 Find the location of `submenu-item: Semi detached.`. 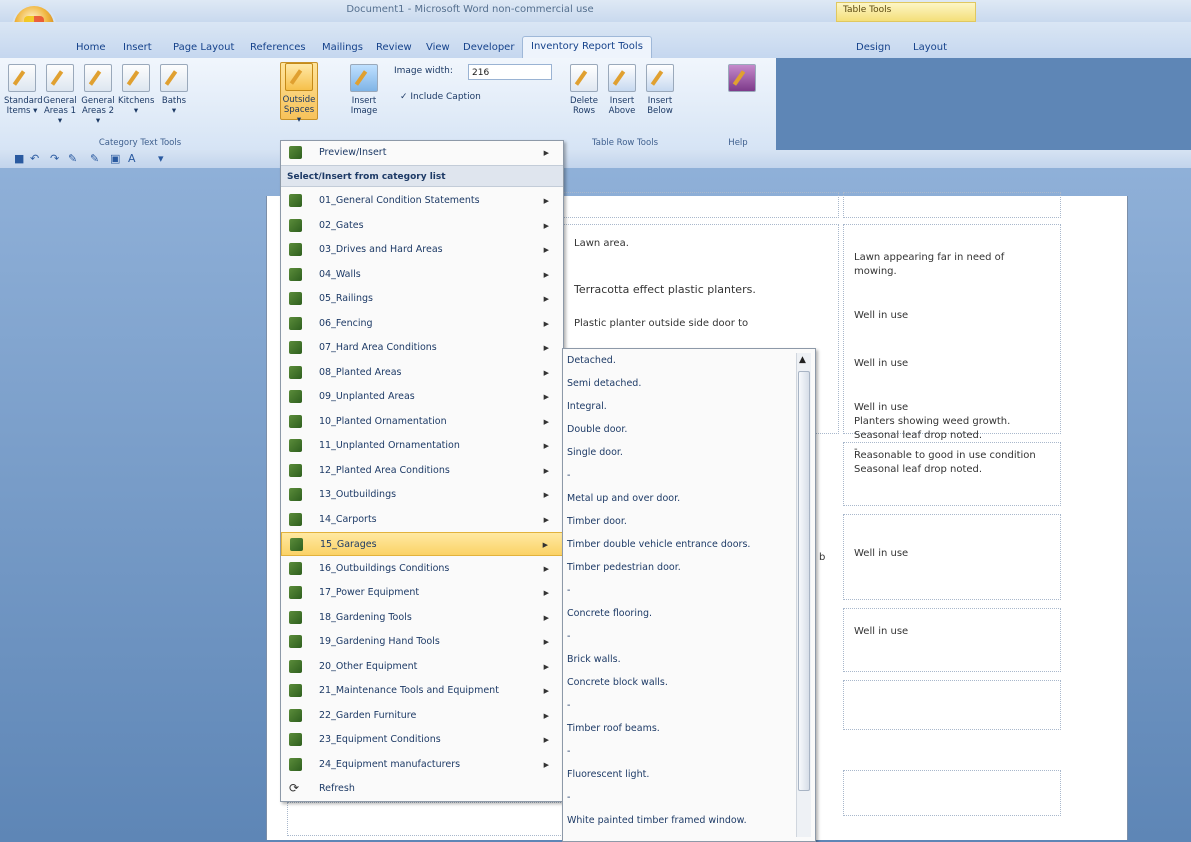

submenu-item: Semi detached. is located at coordinates (678, 384).